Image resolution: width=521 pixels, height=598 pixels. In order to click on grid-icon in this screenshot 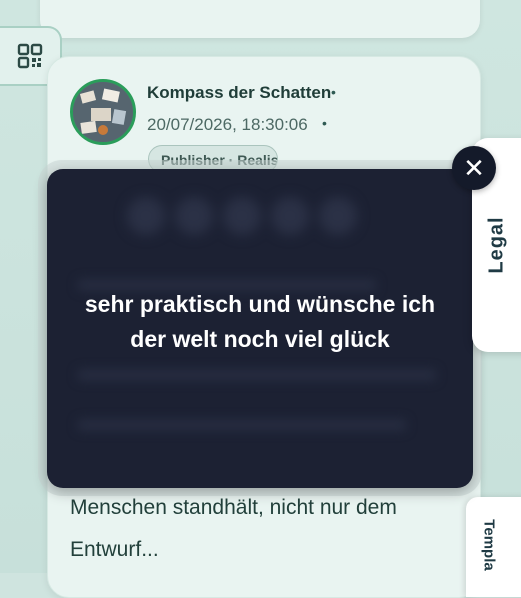, I will do `click(30, 56)`.